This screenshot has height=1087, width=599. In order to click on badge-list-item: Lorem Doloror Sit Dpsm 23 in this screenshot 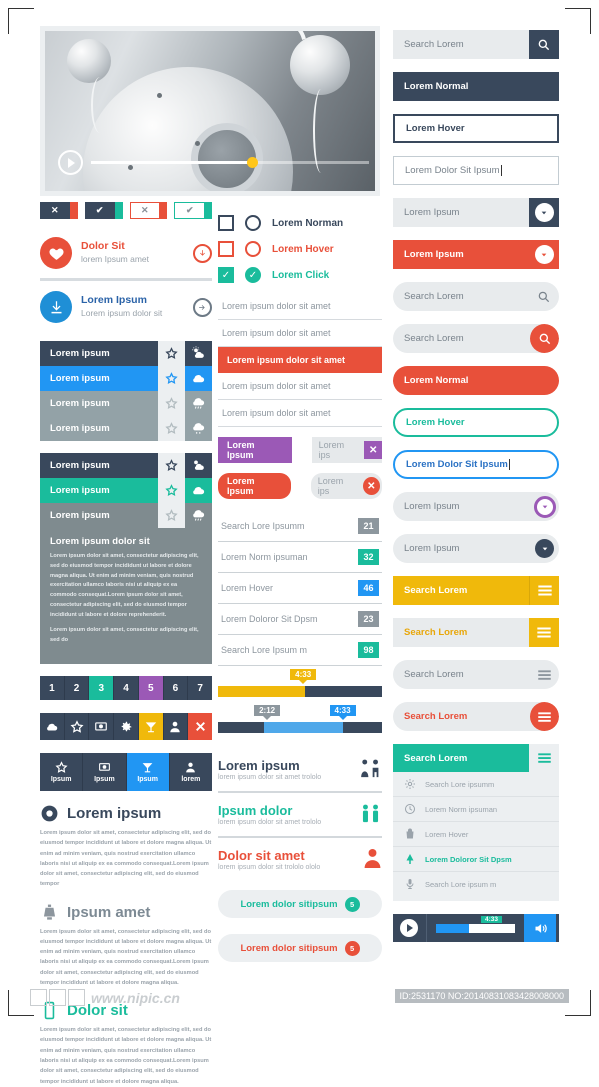, I will do `click(300, 619)`.